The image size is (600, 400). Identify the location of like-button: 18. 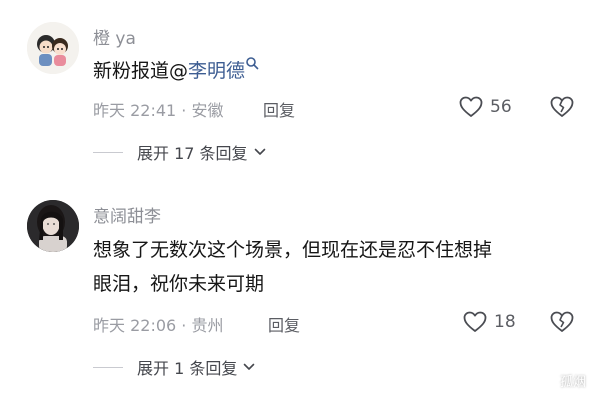
(489, 322).